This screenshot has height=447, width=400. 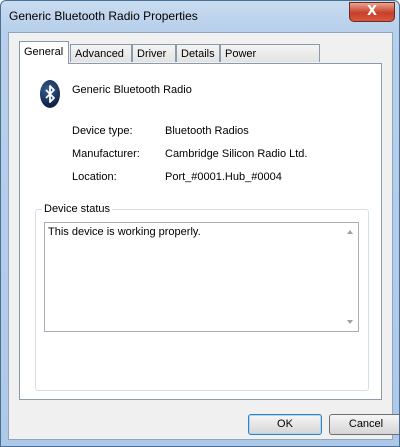 I want to click on tab-driver: Driver, so click(x=154, y=53).